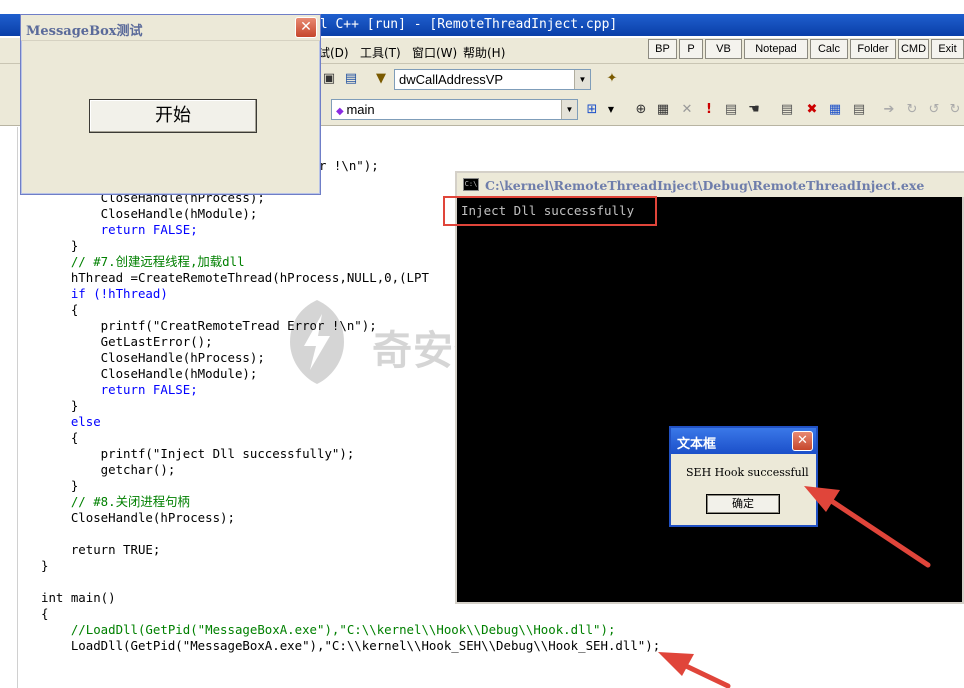 This screenshot has width=964, height=688. Describe the element at coordinates (641, 110) in the screenshot. I see `compile-icon: ⊕` at that location.